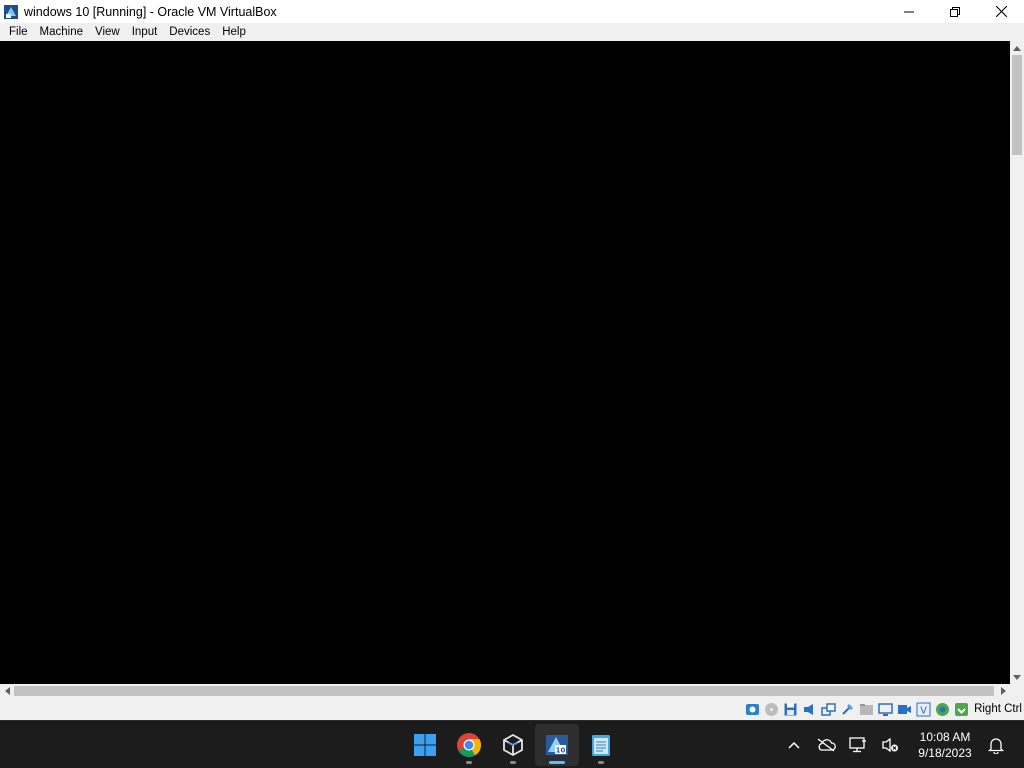  What do you see at coordinates (1001, 11) in the screenshot?
I see `close-icon` at bounding box center [1001, 11].